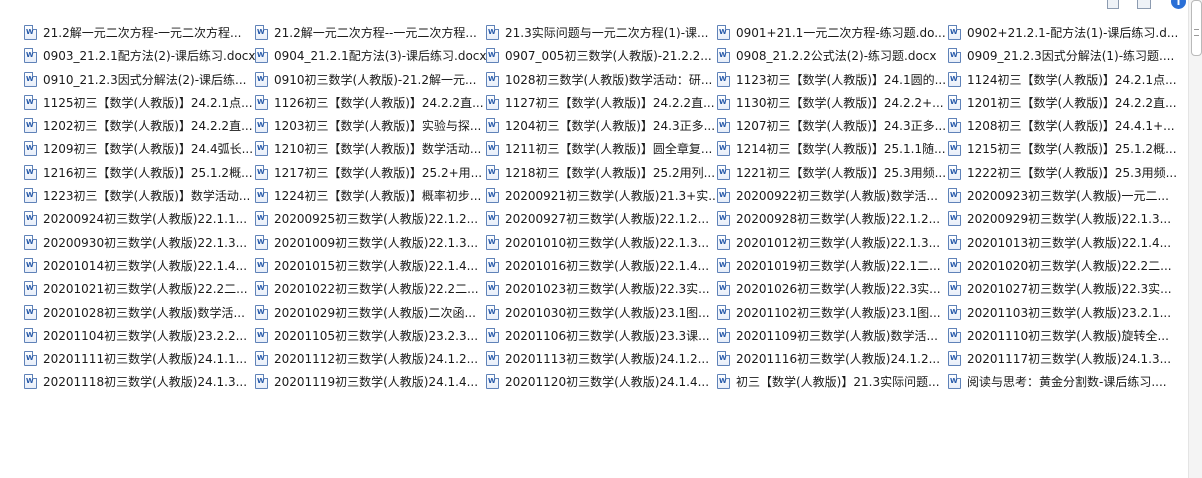 The width and height of the screenshot is (1202, 478). I want to click on scrollbar-thumb, so click(1196, 28).